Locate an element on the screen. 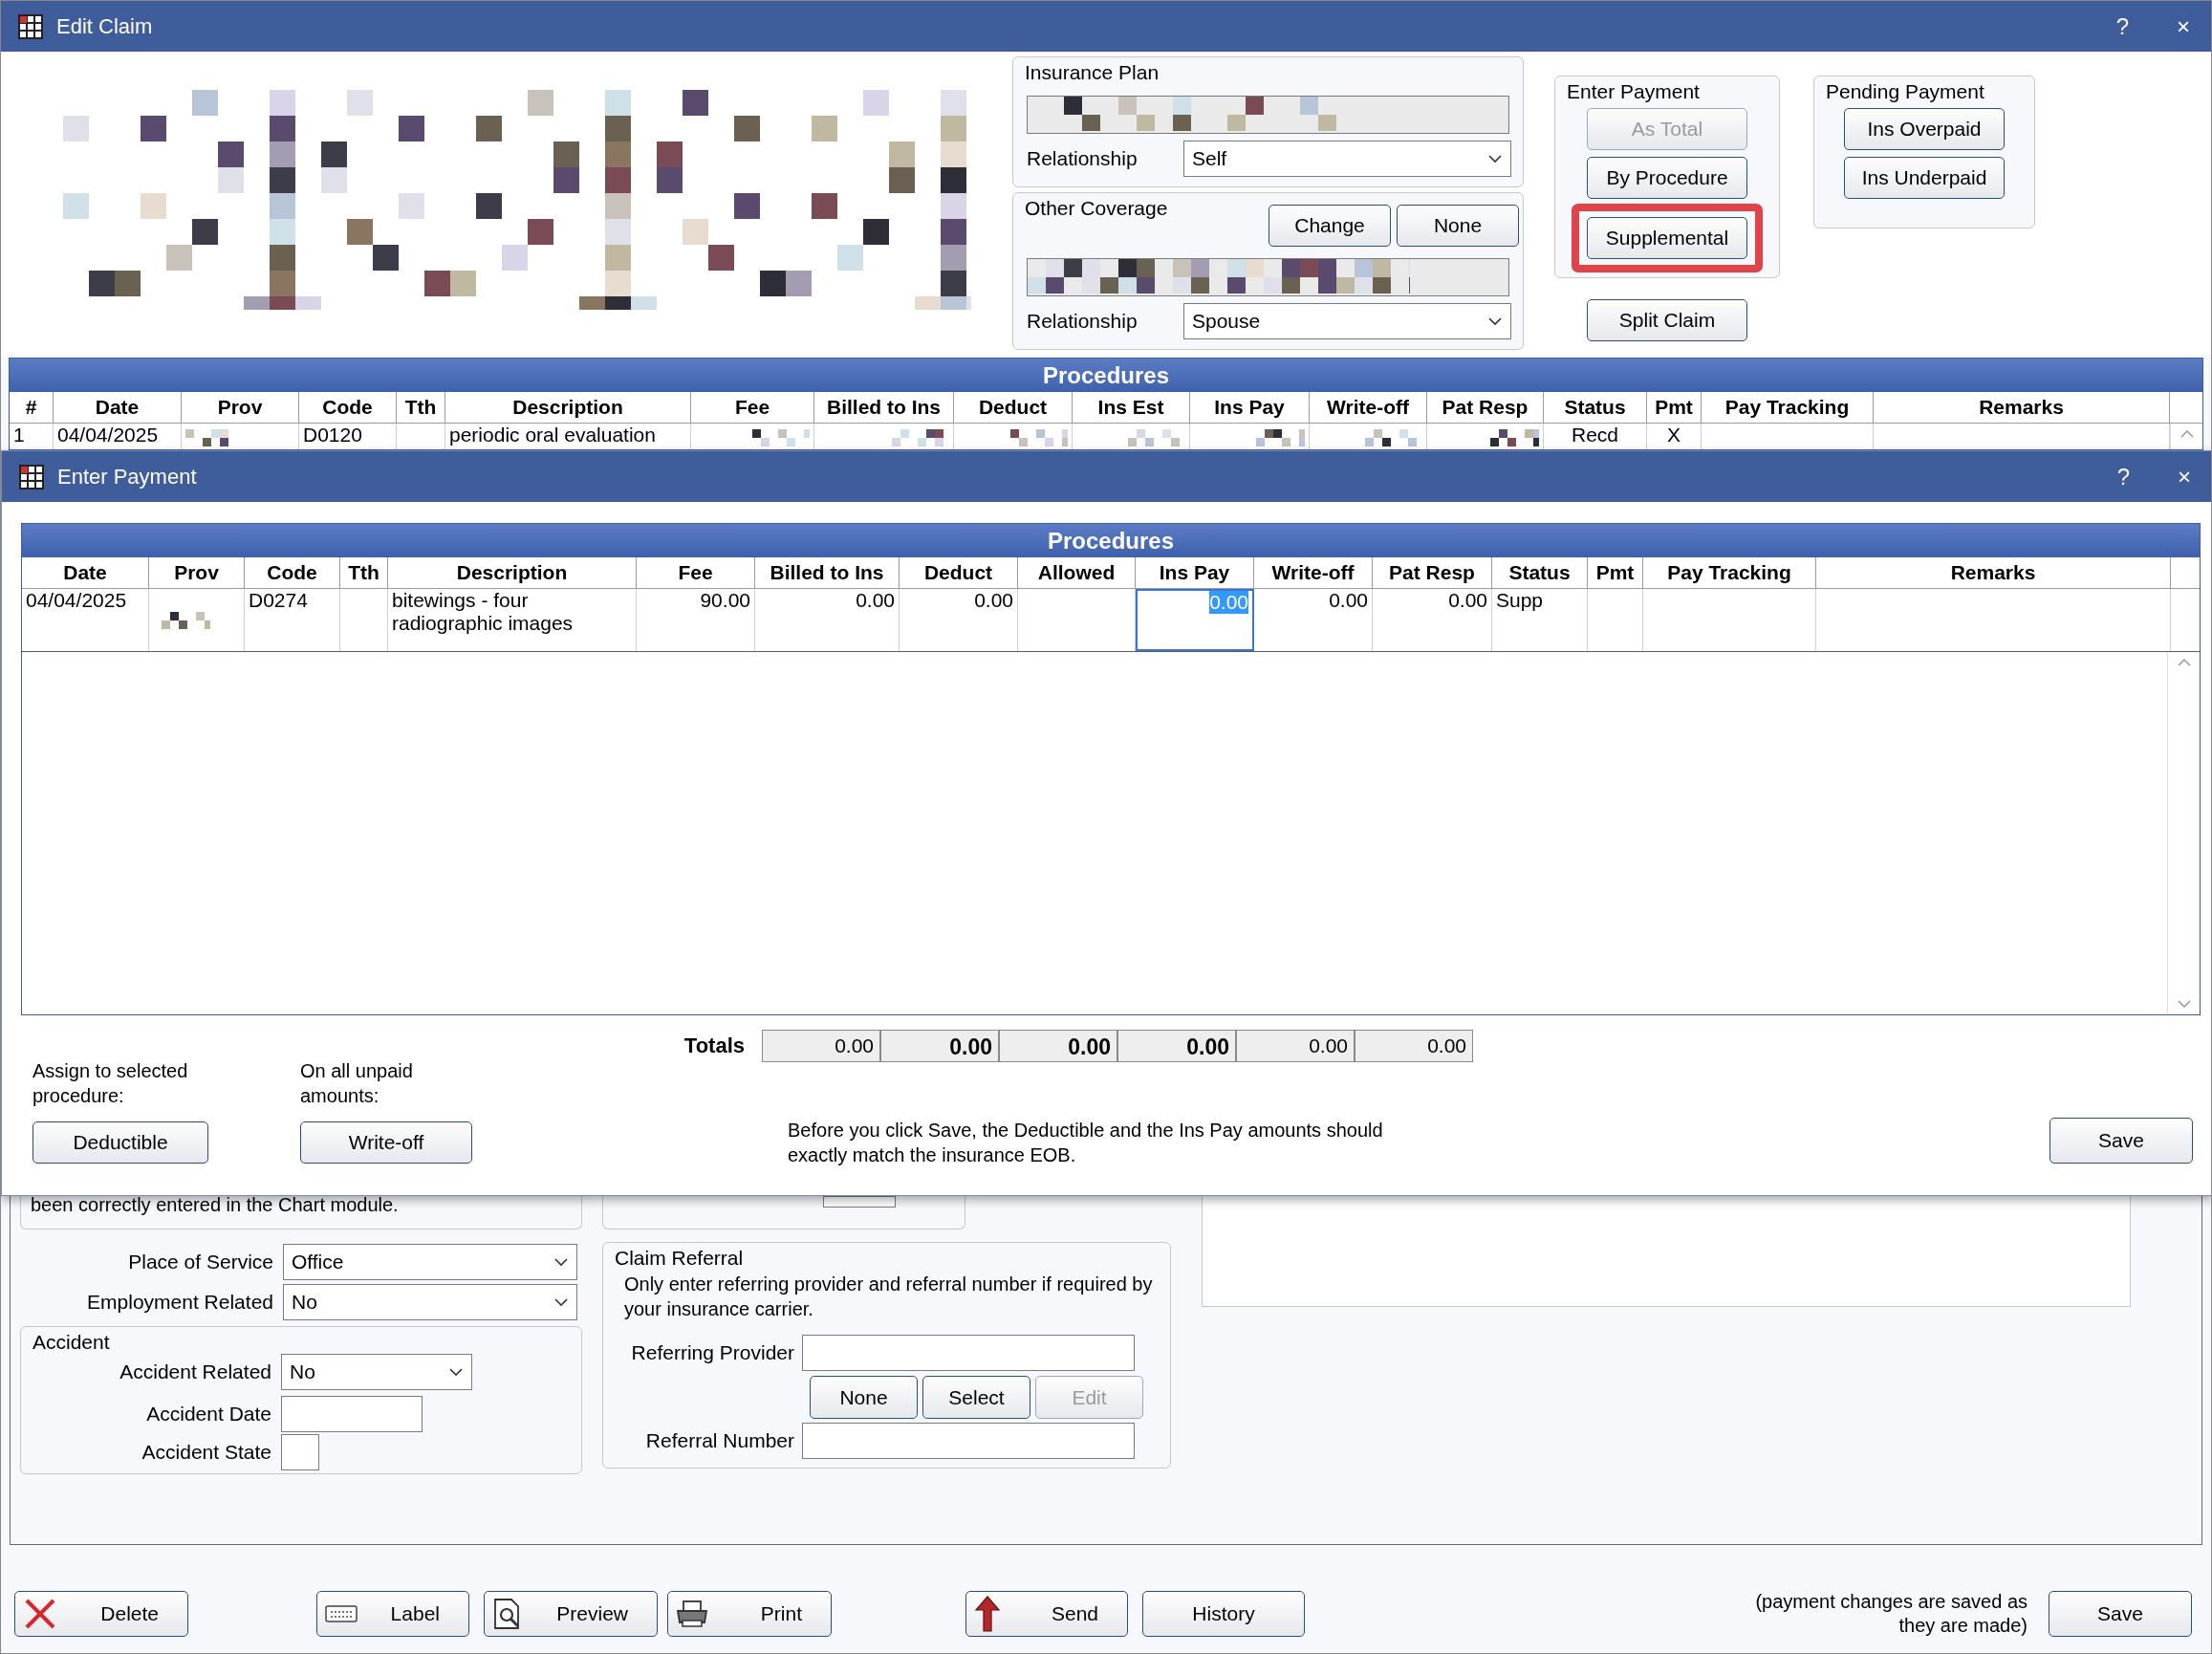 The width and height of the screenshot is (2212, 1654). x-icon is located at coordinates (40, 1614).